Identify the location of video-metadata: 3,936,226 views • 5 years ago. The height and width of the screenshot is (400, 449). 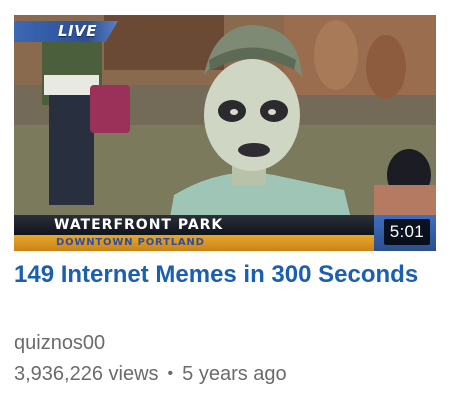
(150, 375).